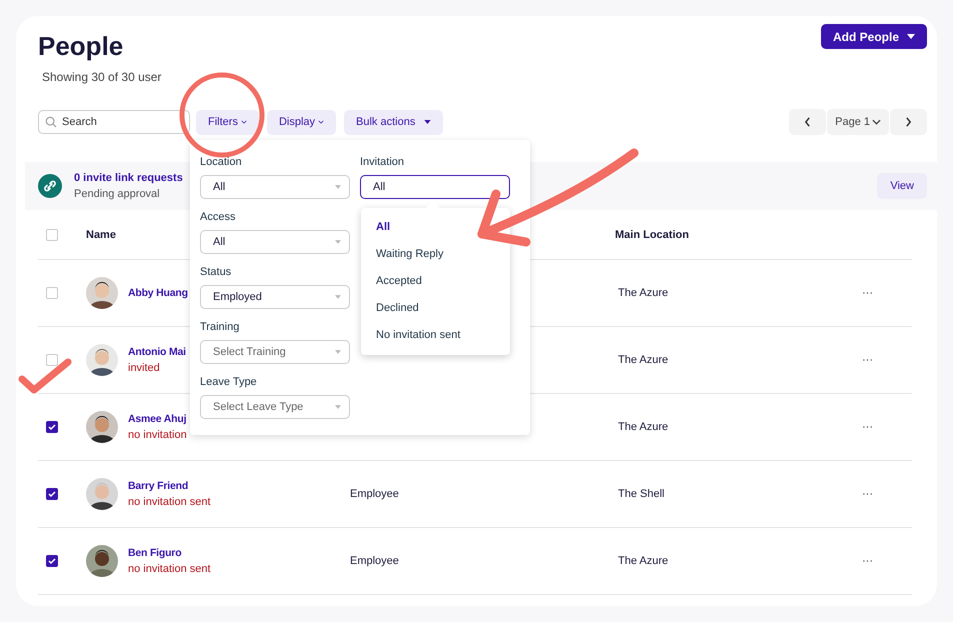 The height and width of the screenshot is (622, 953). What do you see at coordinates (128, 178) in the screenshot?
I see `invite-requests-link: 0 invite link requests` at bounding box center [128, 178].